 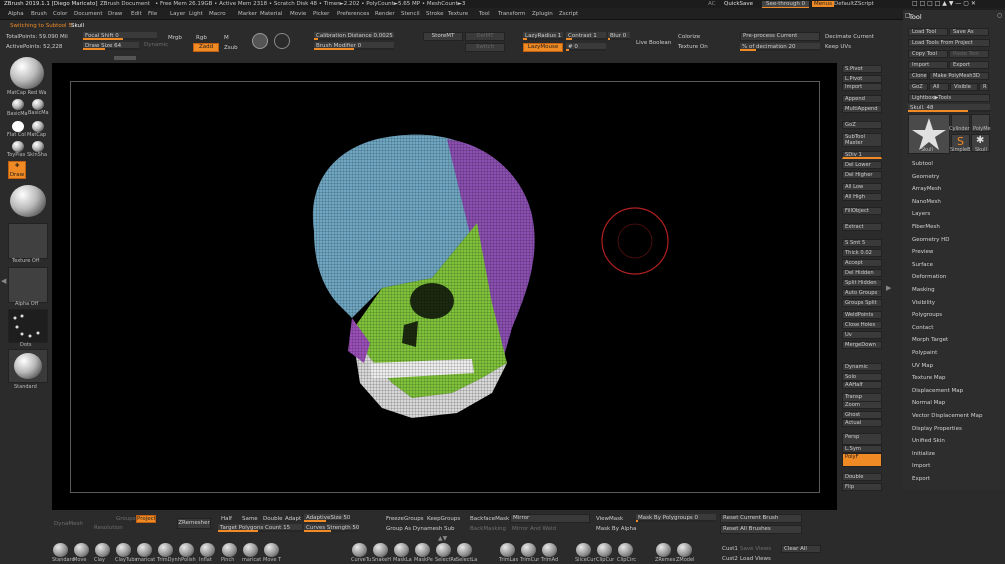 I want to click on cust1-button: Cust1, so click(x=730, y=549).